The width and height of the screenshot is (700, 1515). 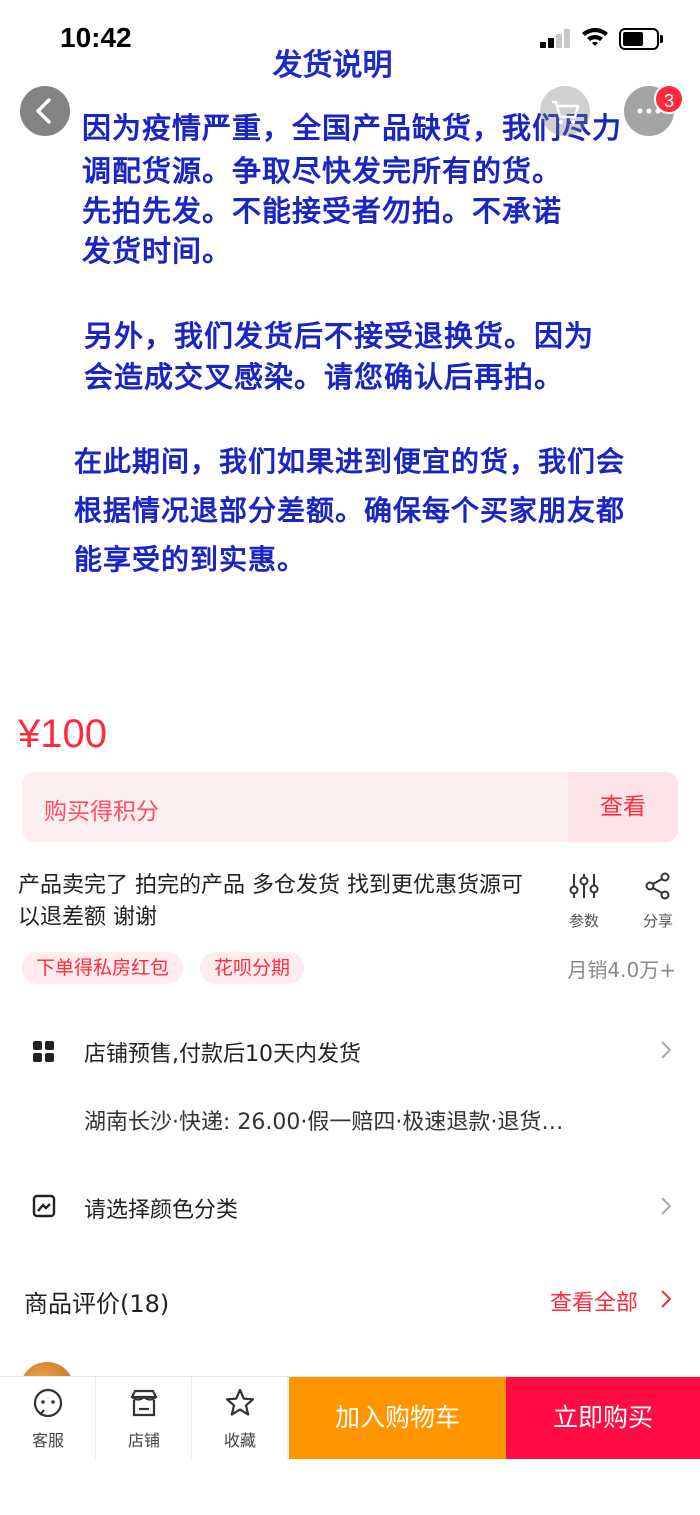 What do you see at coordinates (324, 377) in the screenshot?
I see `notice-line: 会造成交叉感染。请您确认后再拍。` at bounding box center [324, 377].